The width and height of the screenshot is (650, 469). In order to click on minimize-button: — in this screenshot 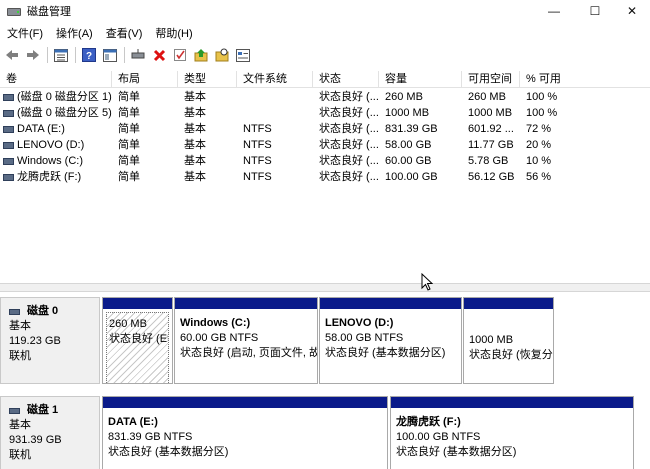, I will do `click(554, 10)`.